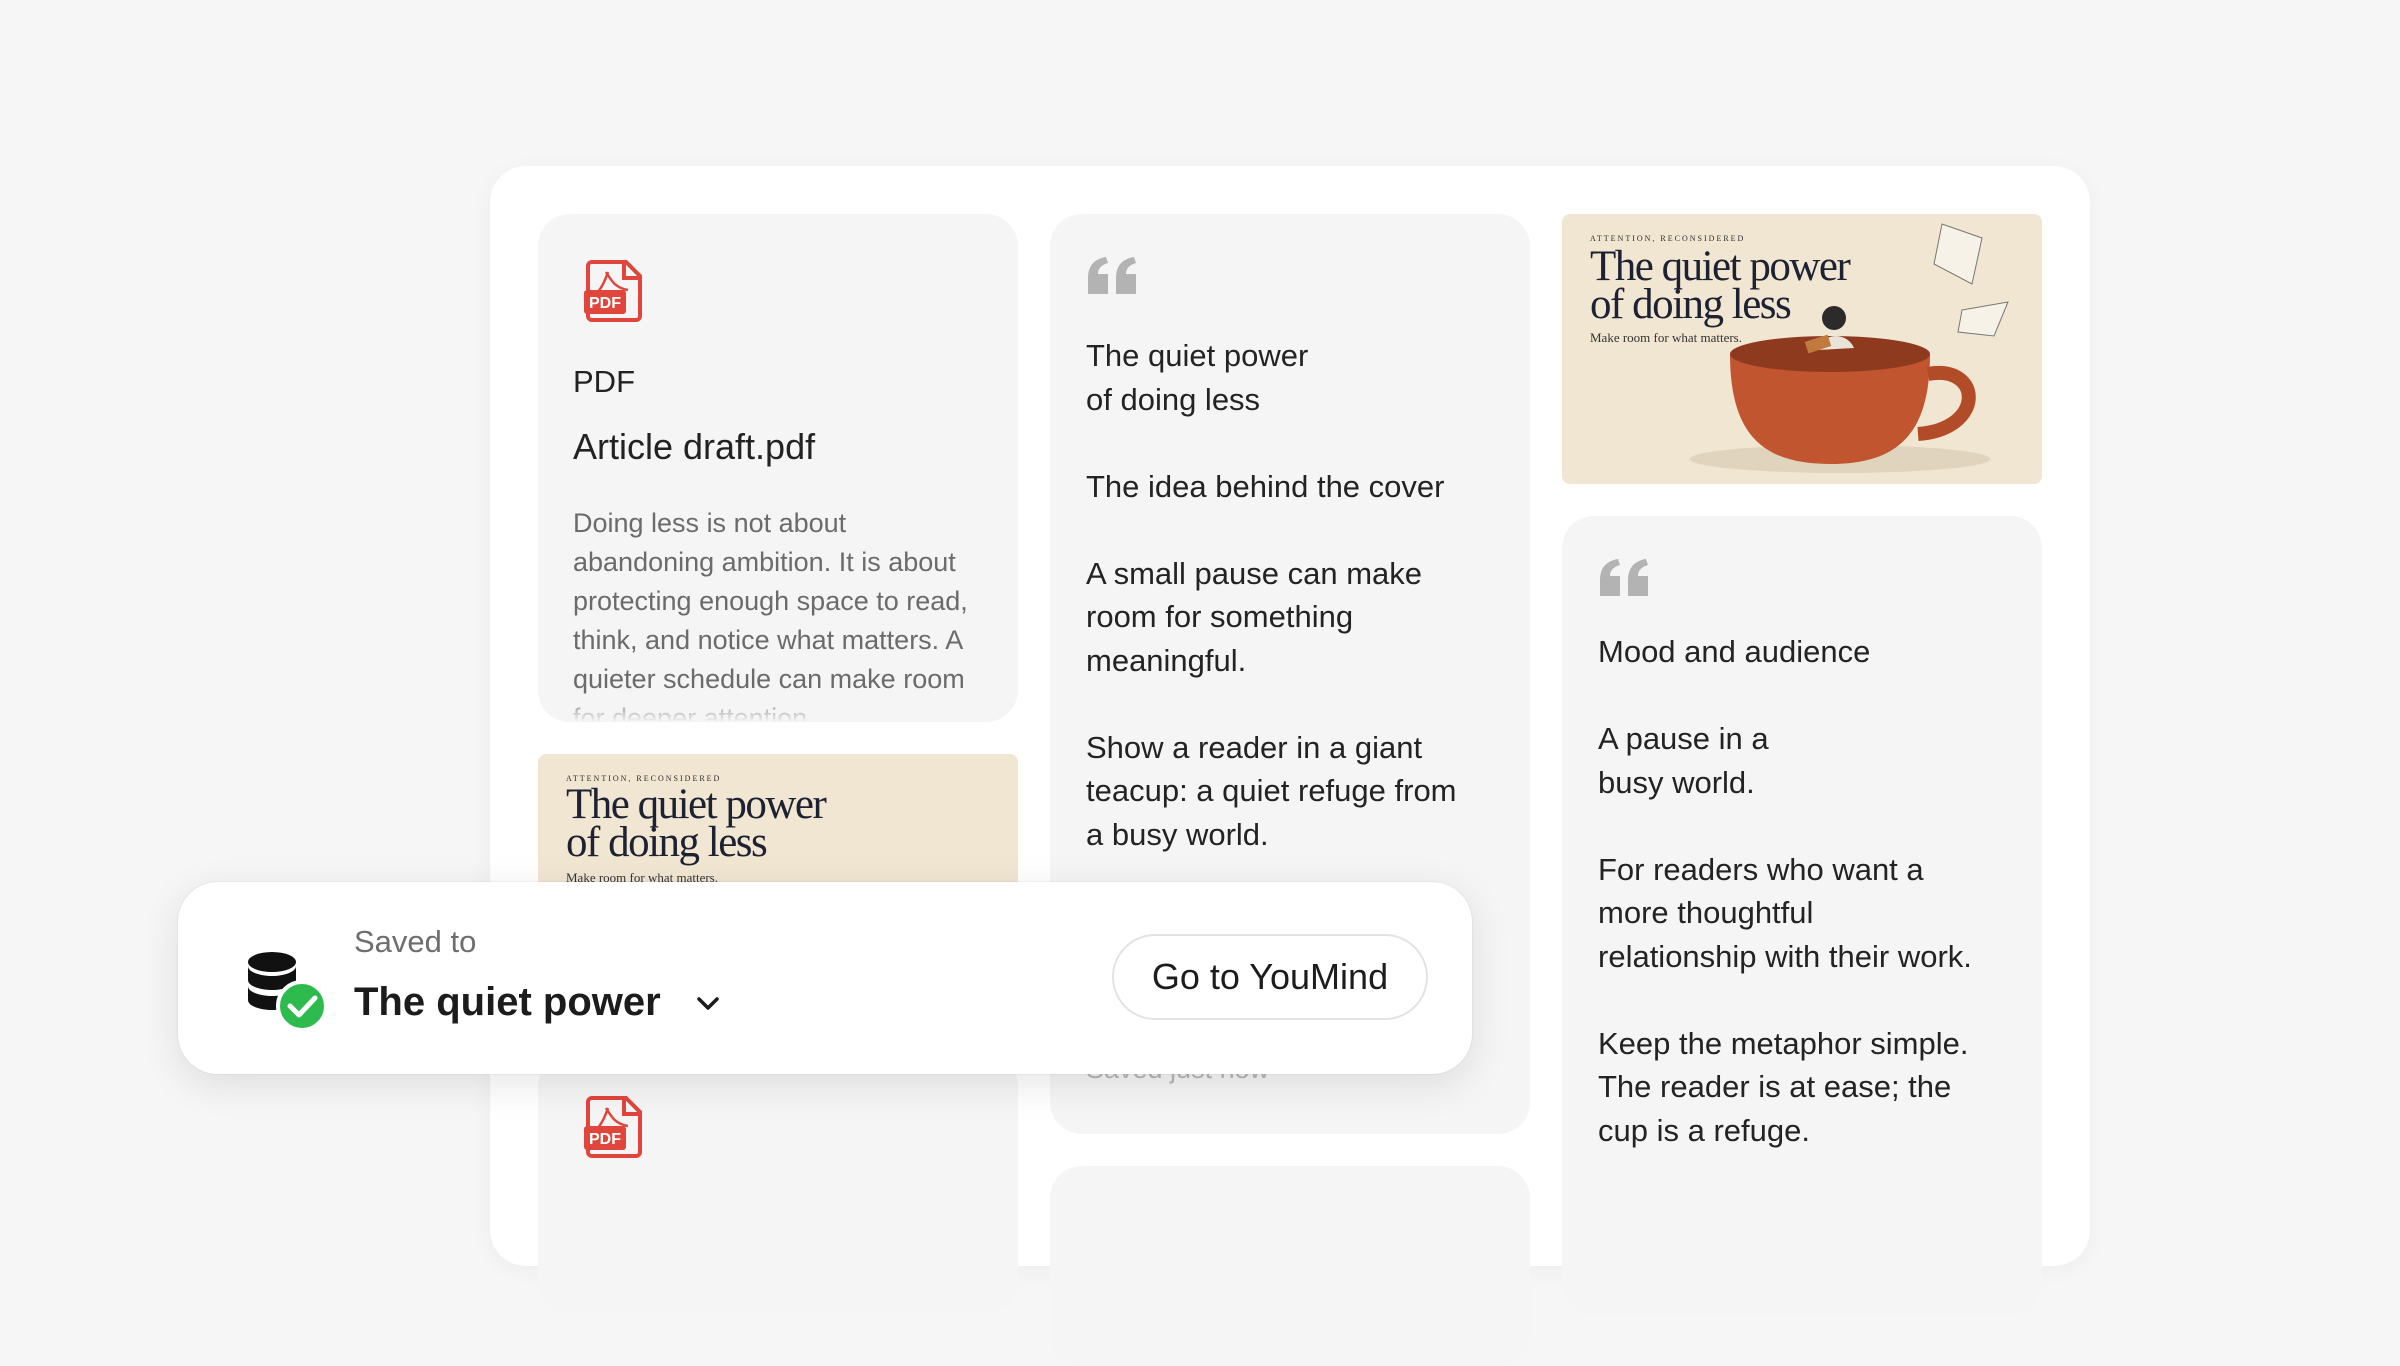 The image size is (2400, 1366). I want to click on file-title: Article draft.pdf, so click(694, 446).